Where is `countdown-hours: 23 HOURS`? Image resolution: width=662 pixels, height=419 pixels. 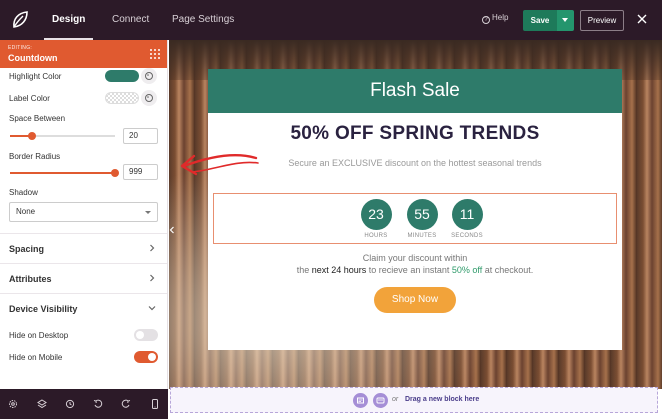 countdown-hours: 23 HOURS is located at coordinates (376, 219).